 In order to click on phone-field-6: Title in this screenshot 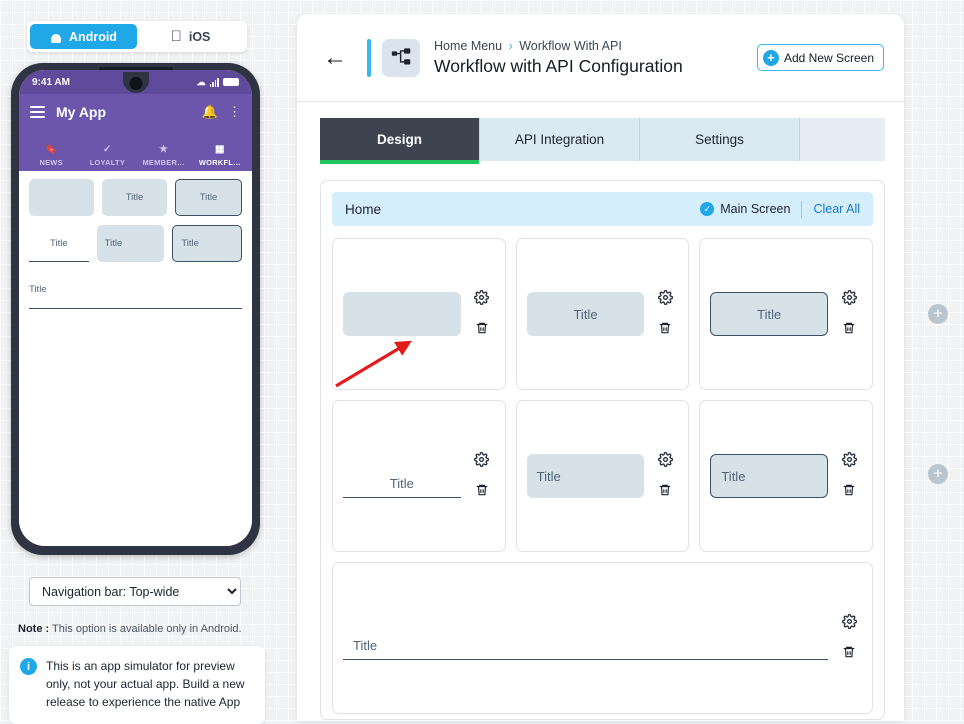, I will do `click(207, 243)`.